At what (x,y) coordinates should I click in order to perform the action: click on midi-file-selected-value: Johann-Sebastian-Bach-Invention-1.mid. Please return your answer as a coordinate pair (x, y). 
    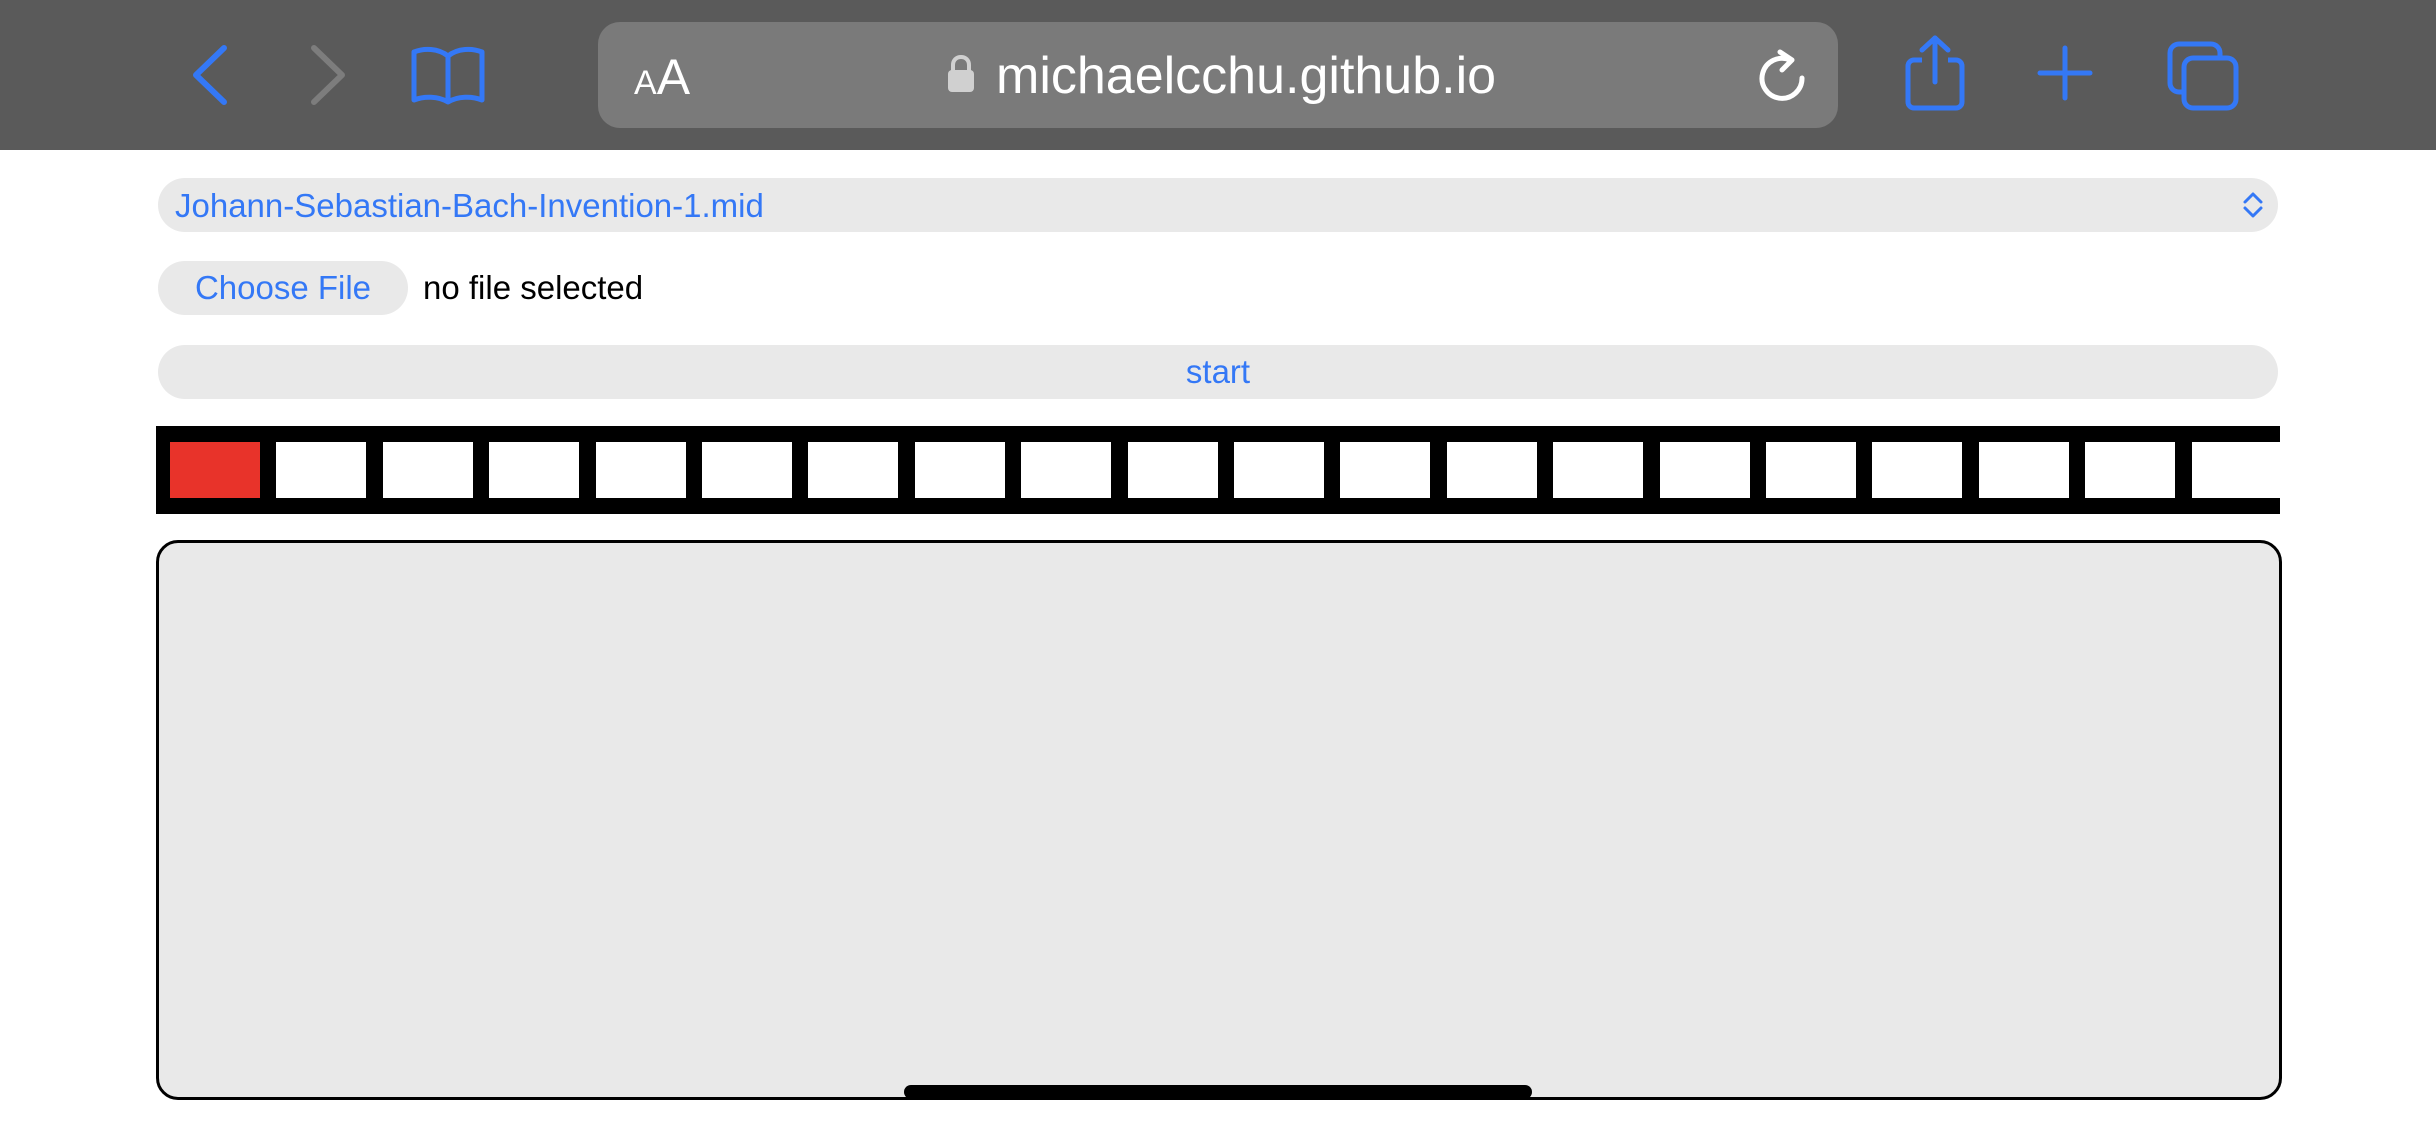
    Looking at the image, I should click on (469, 205).